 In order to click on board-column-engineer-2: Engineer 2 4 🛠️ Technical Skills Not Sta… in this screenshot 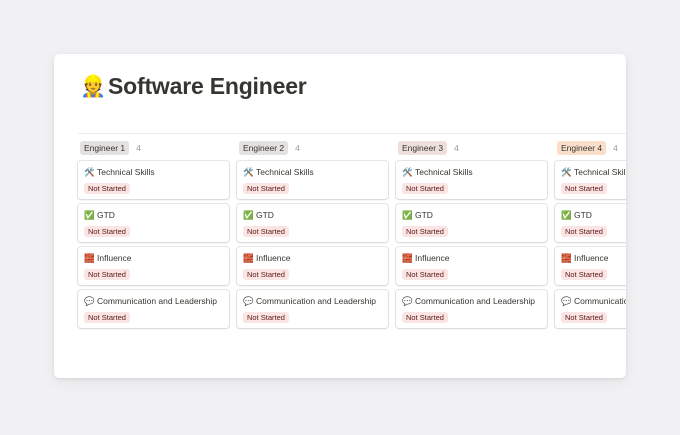, I will do `click(312, 236)`.